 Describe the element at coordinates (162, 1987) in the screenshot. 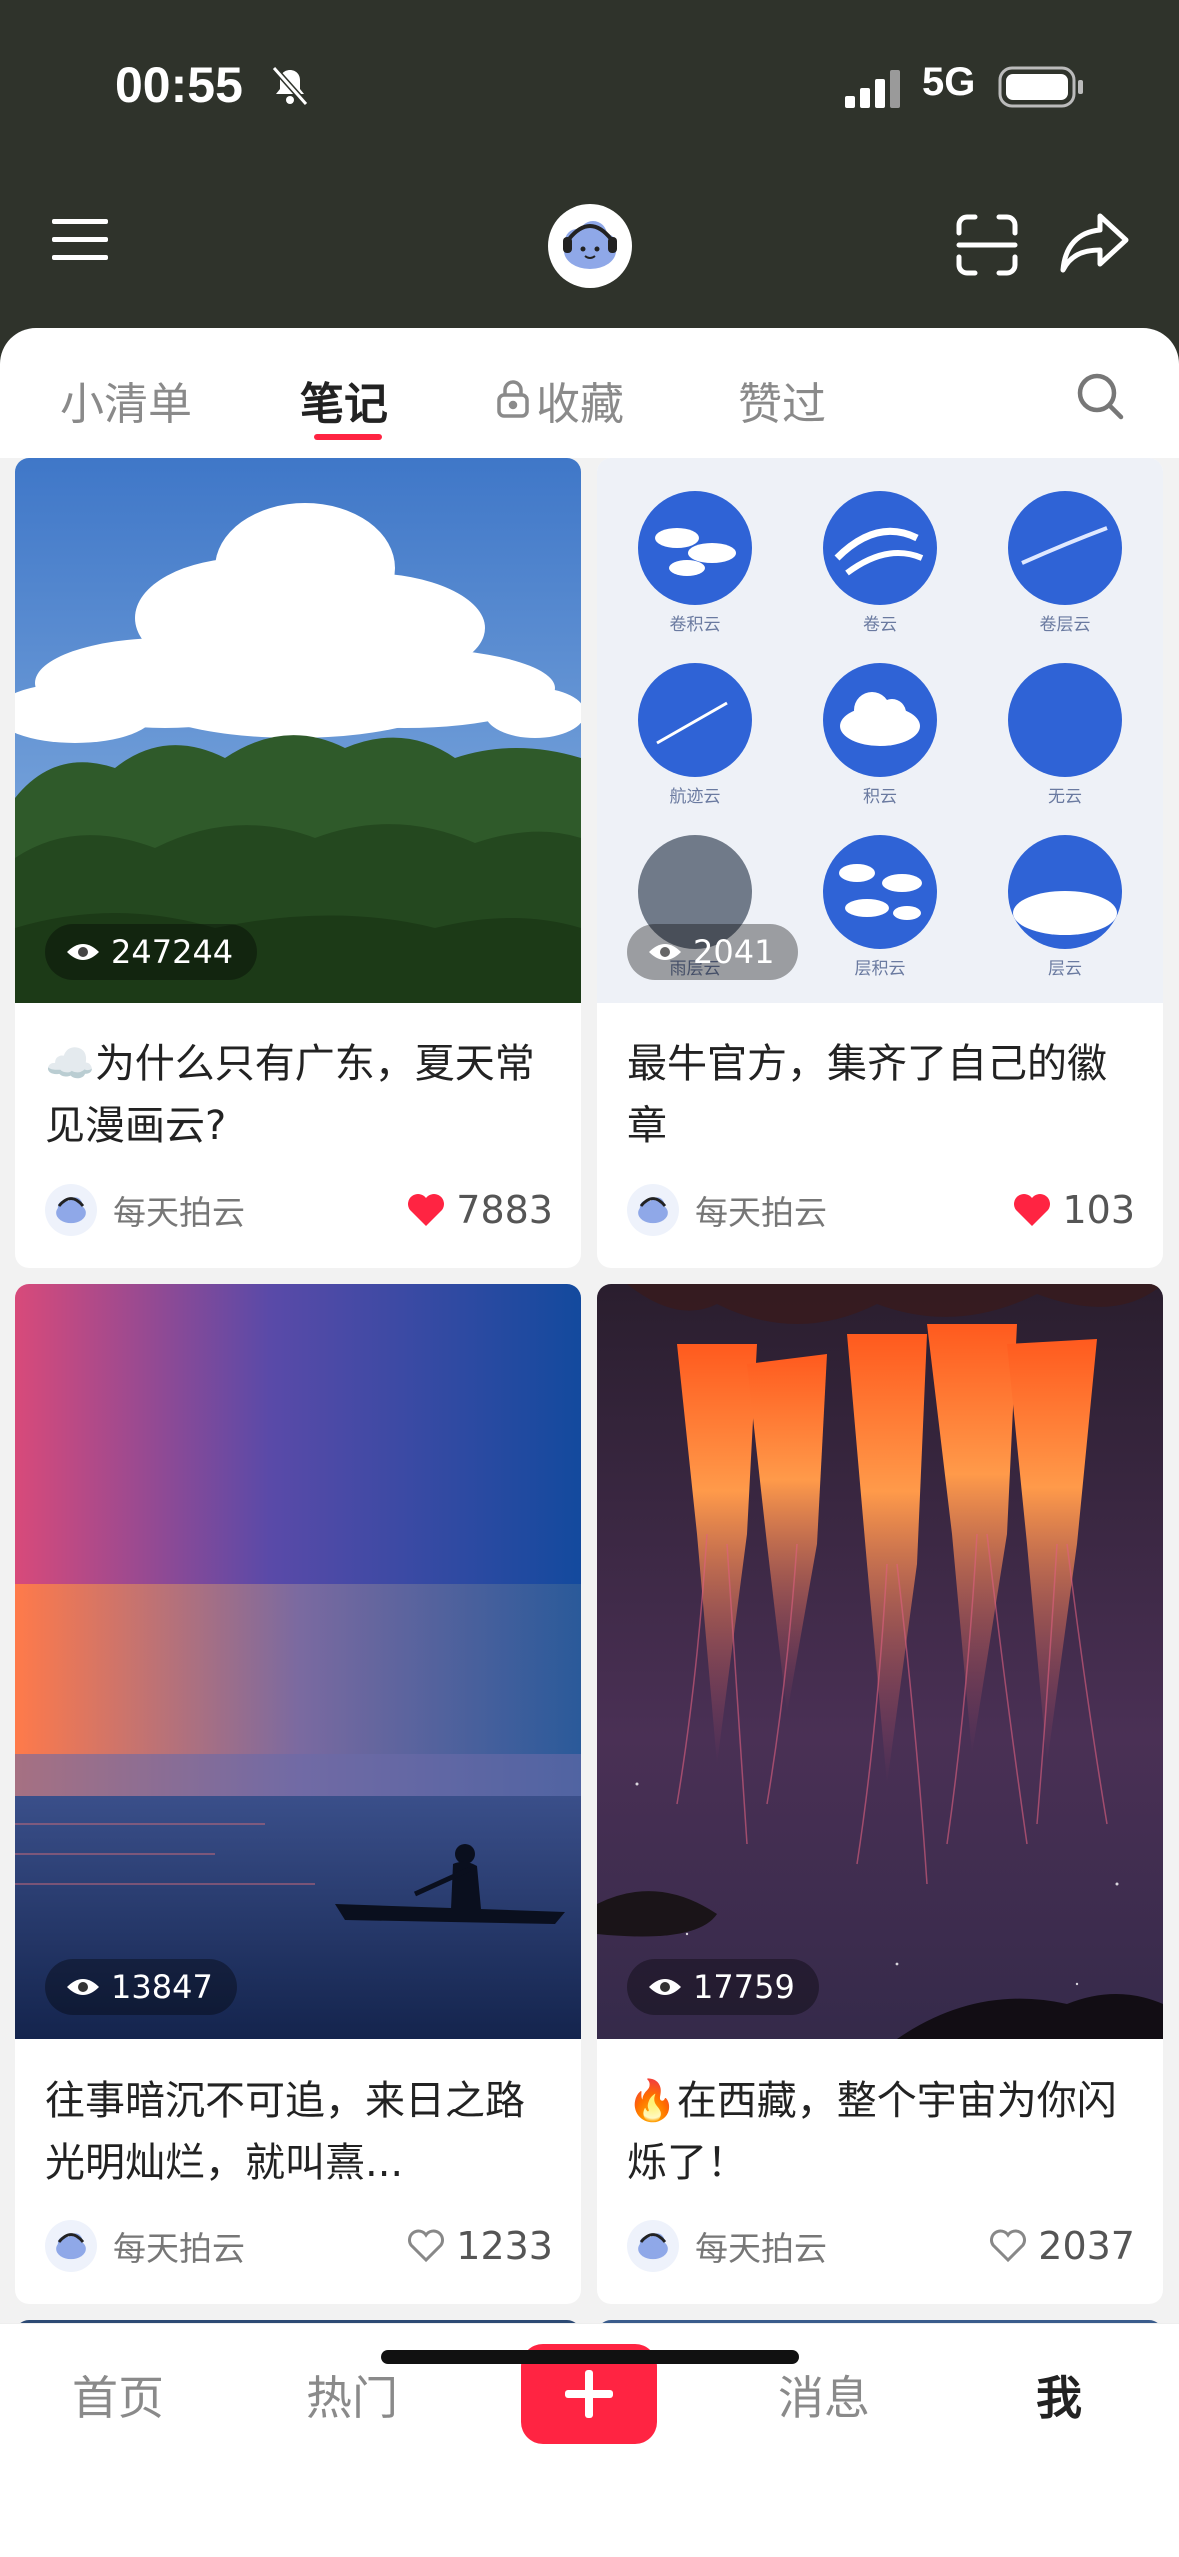

I see `view-count: 13847` at that location.